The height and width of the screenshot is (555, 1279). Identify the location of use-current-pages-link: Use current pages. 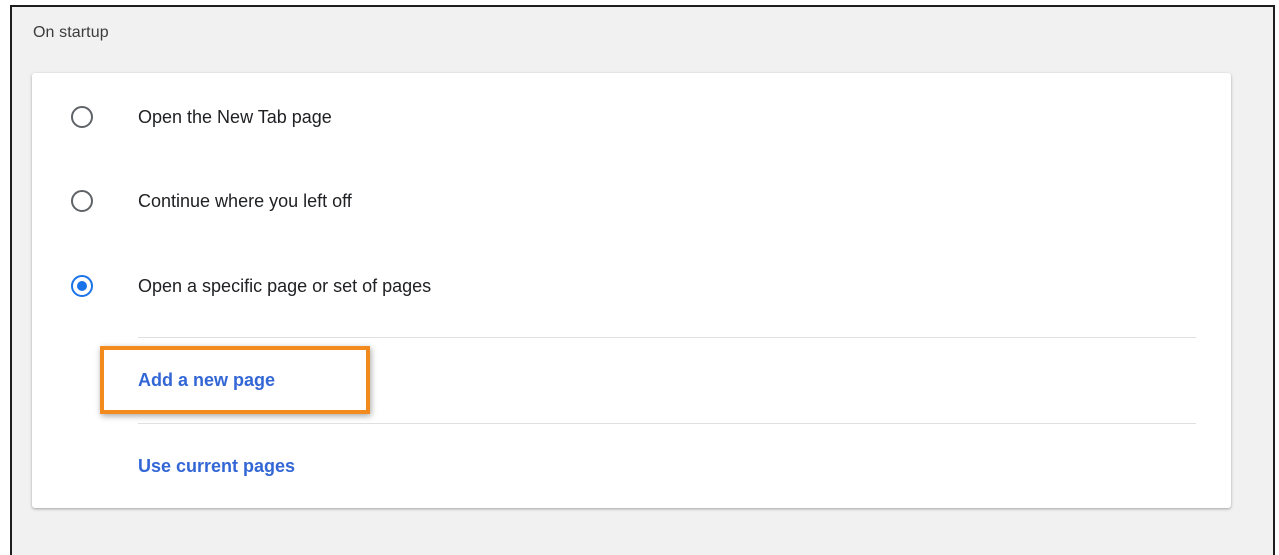
(216, 466).